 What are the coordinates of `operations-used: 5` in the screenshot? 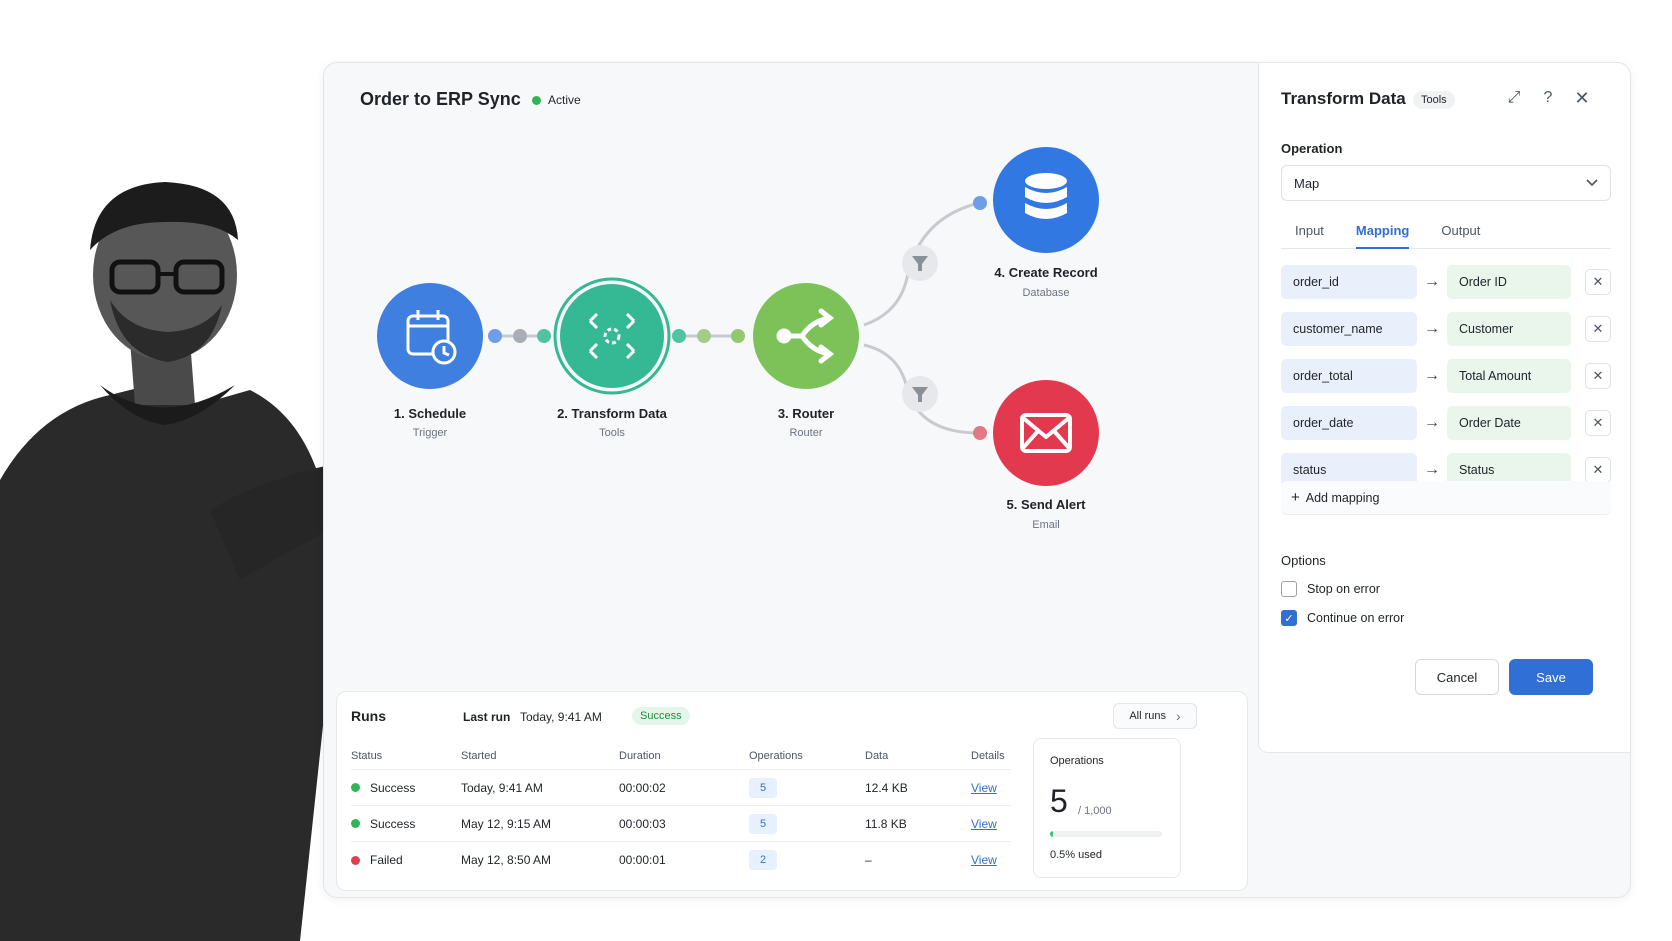 It's located at (1059, 801).